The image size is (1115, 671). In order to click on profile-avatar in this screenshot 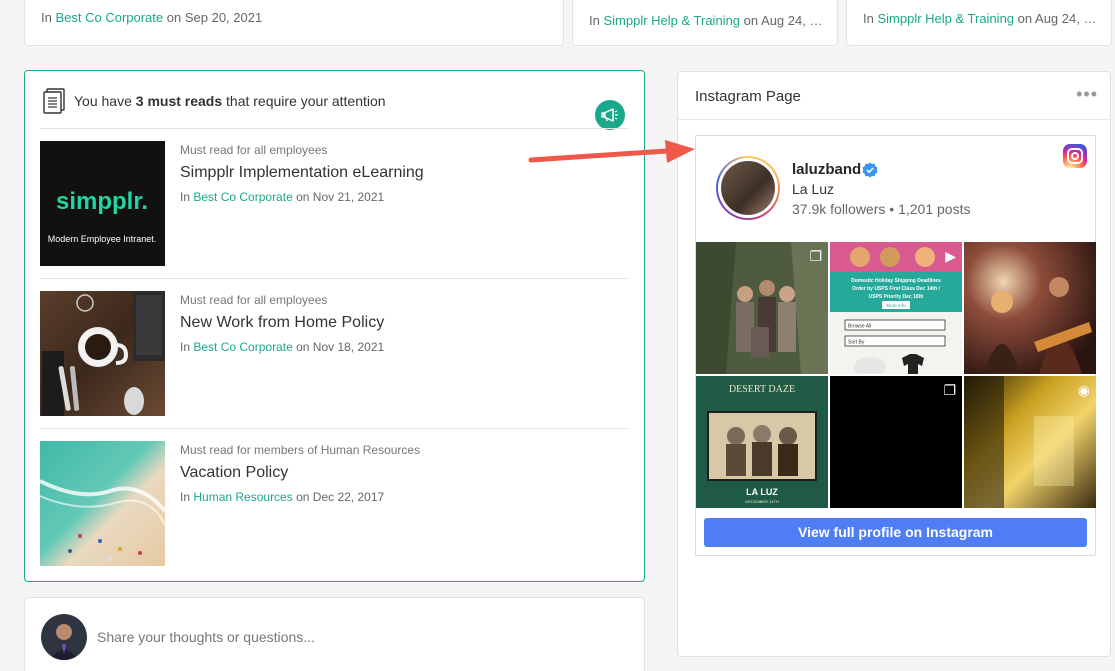, I will do `click(748, 188)`.